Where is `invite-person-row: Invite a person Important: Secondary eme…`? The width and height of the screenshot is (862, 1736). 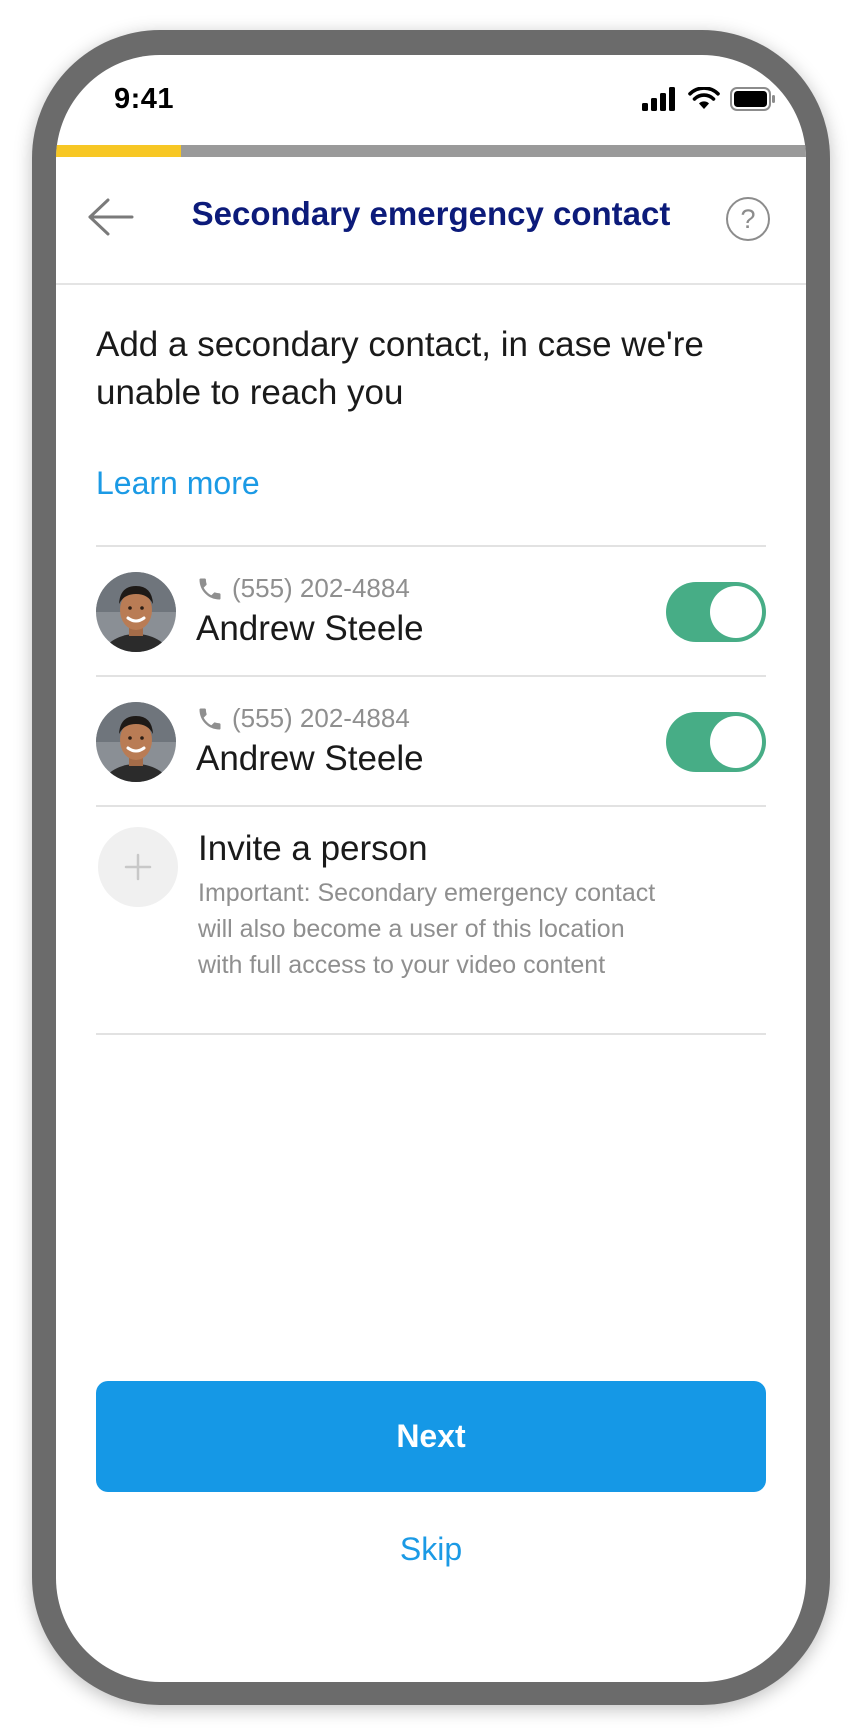 invite-person-row: Invite a person Important: Secondary eme… is located at coordinates (431, 921).